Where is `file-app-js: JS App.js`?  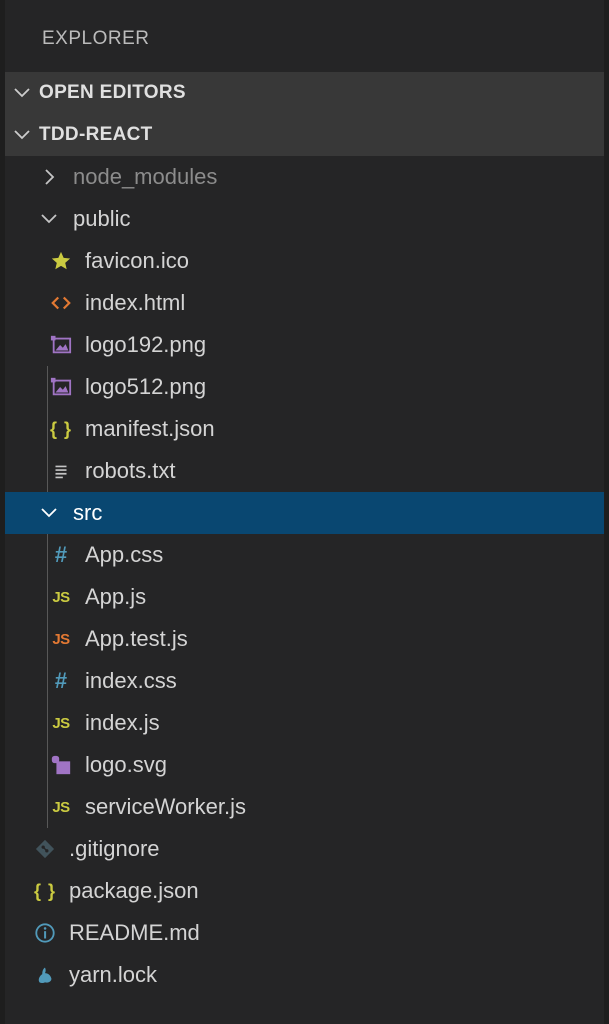
file-app-js: JS App.js is located at coordinates (304, 597).